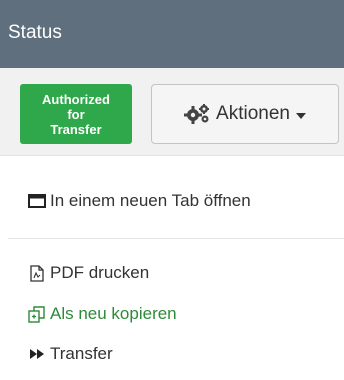  Describe the element at coordinates (100, 272) in the screenshot. I see `menu-item-label: PDF drucken` at that location.